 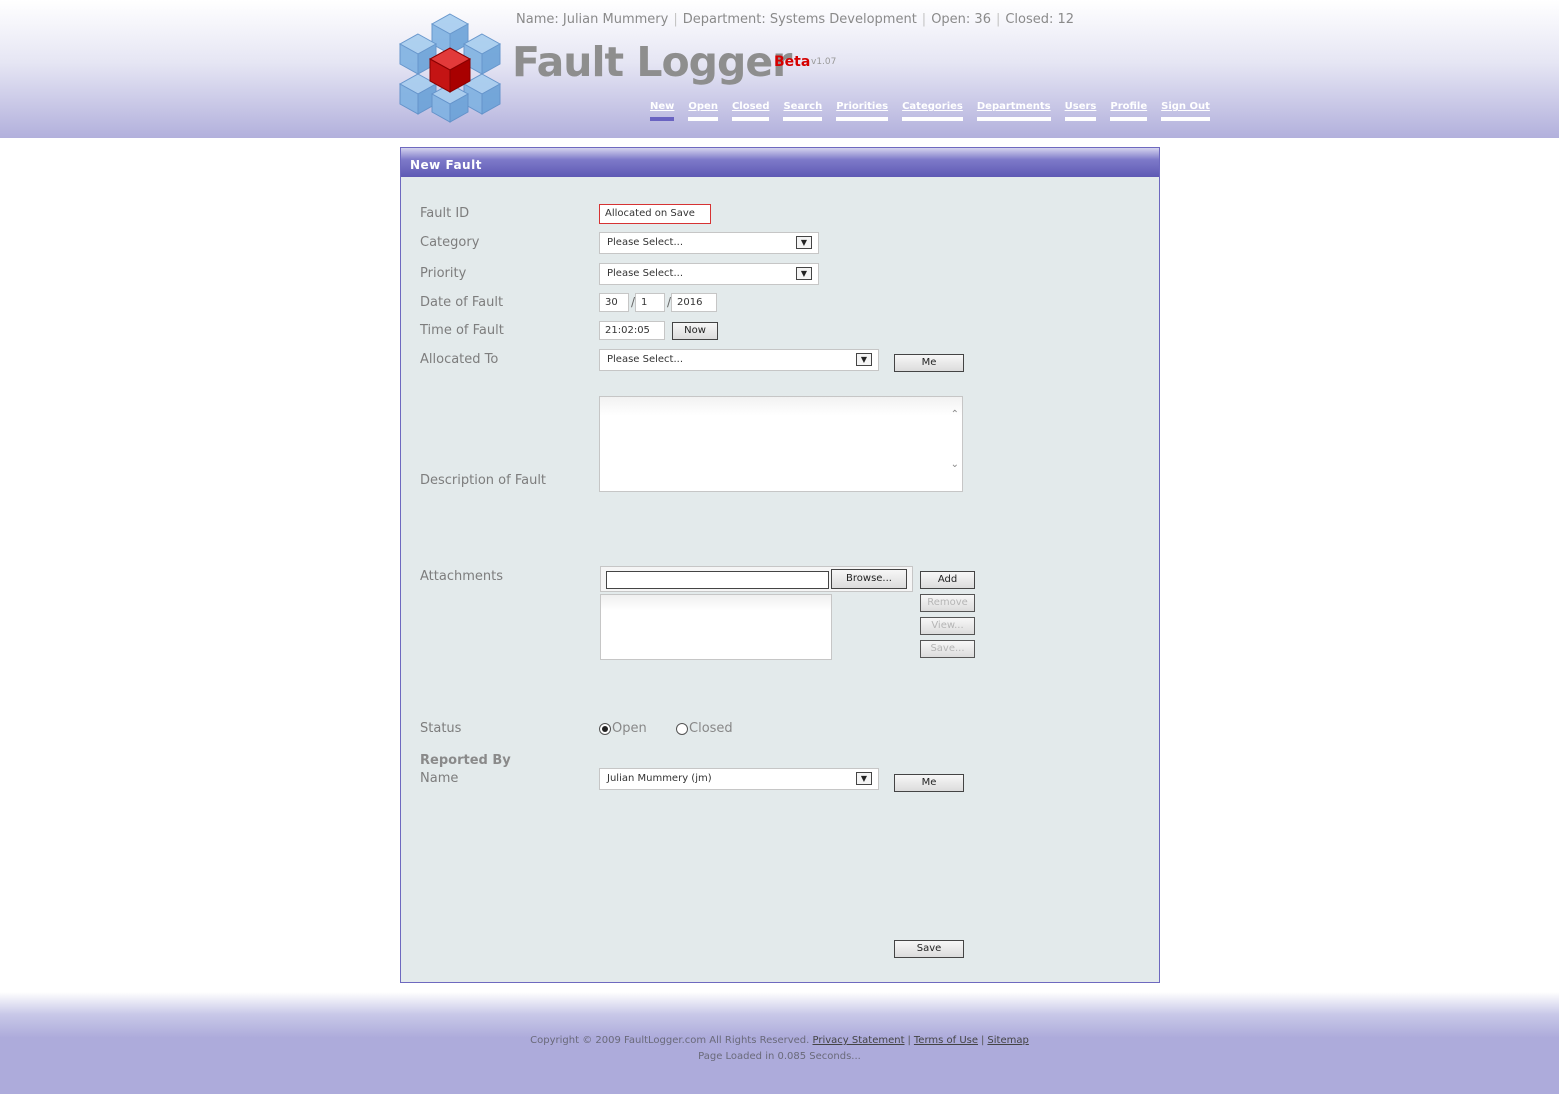 I want to click on allocated-to-select: Please Select... ▼, so click(x=739, y=360).